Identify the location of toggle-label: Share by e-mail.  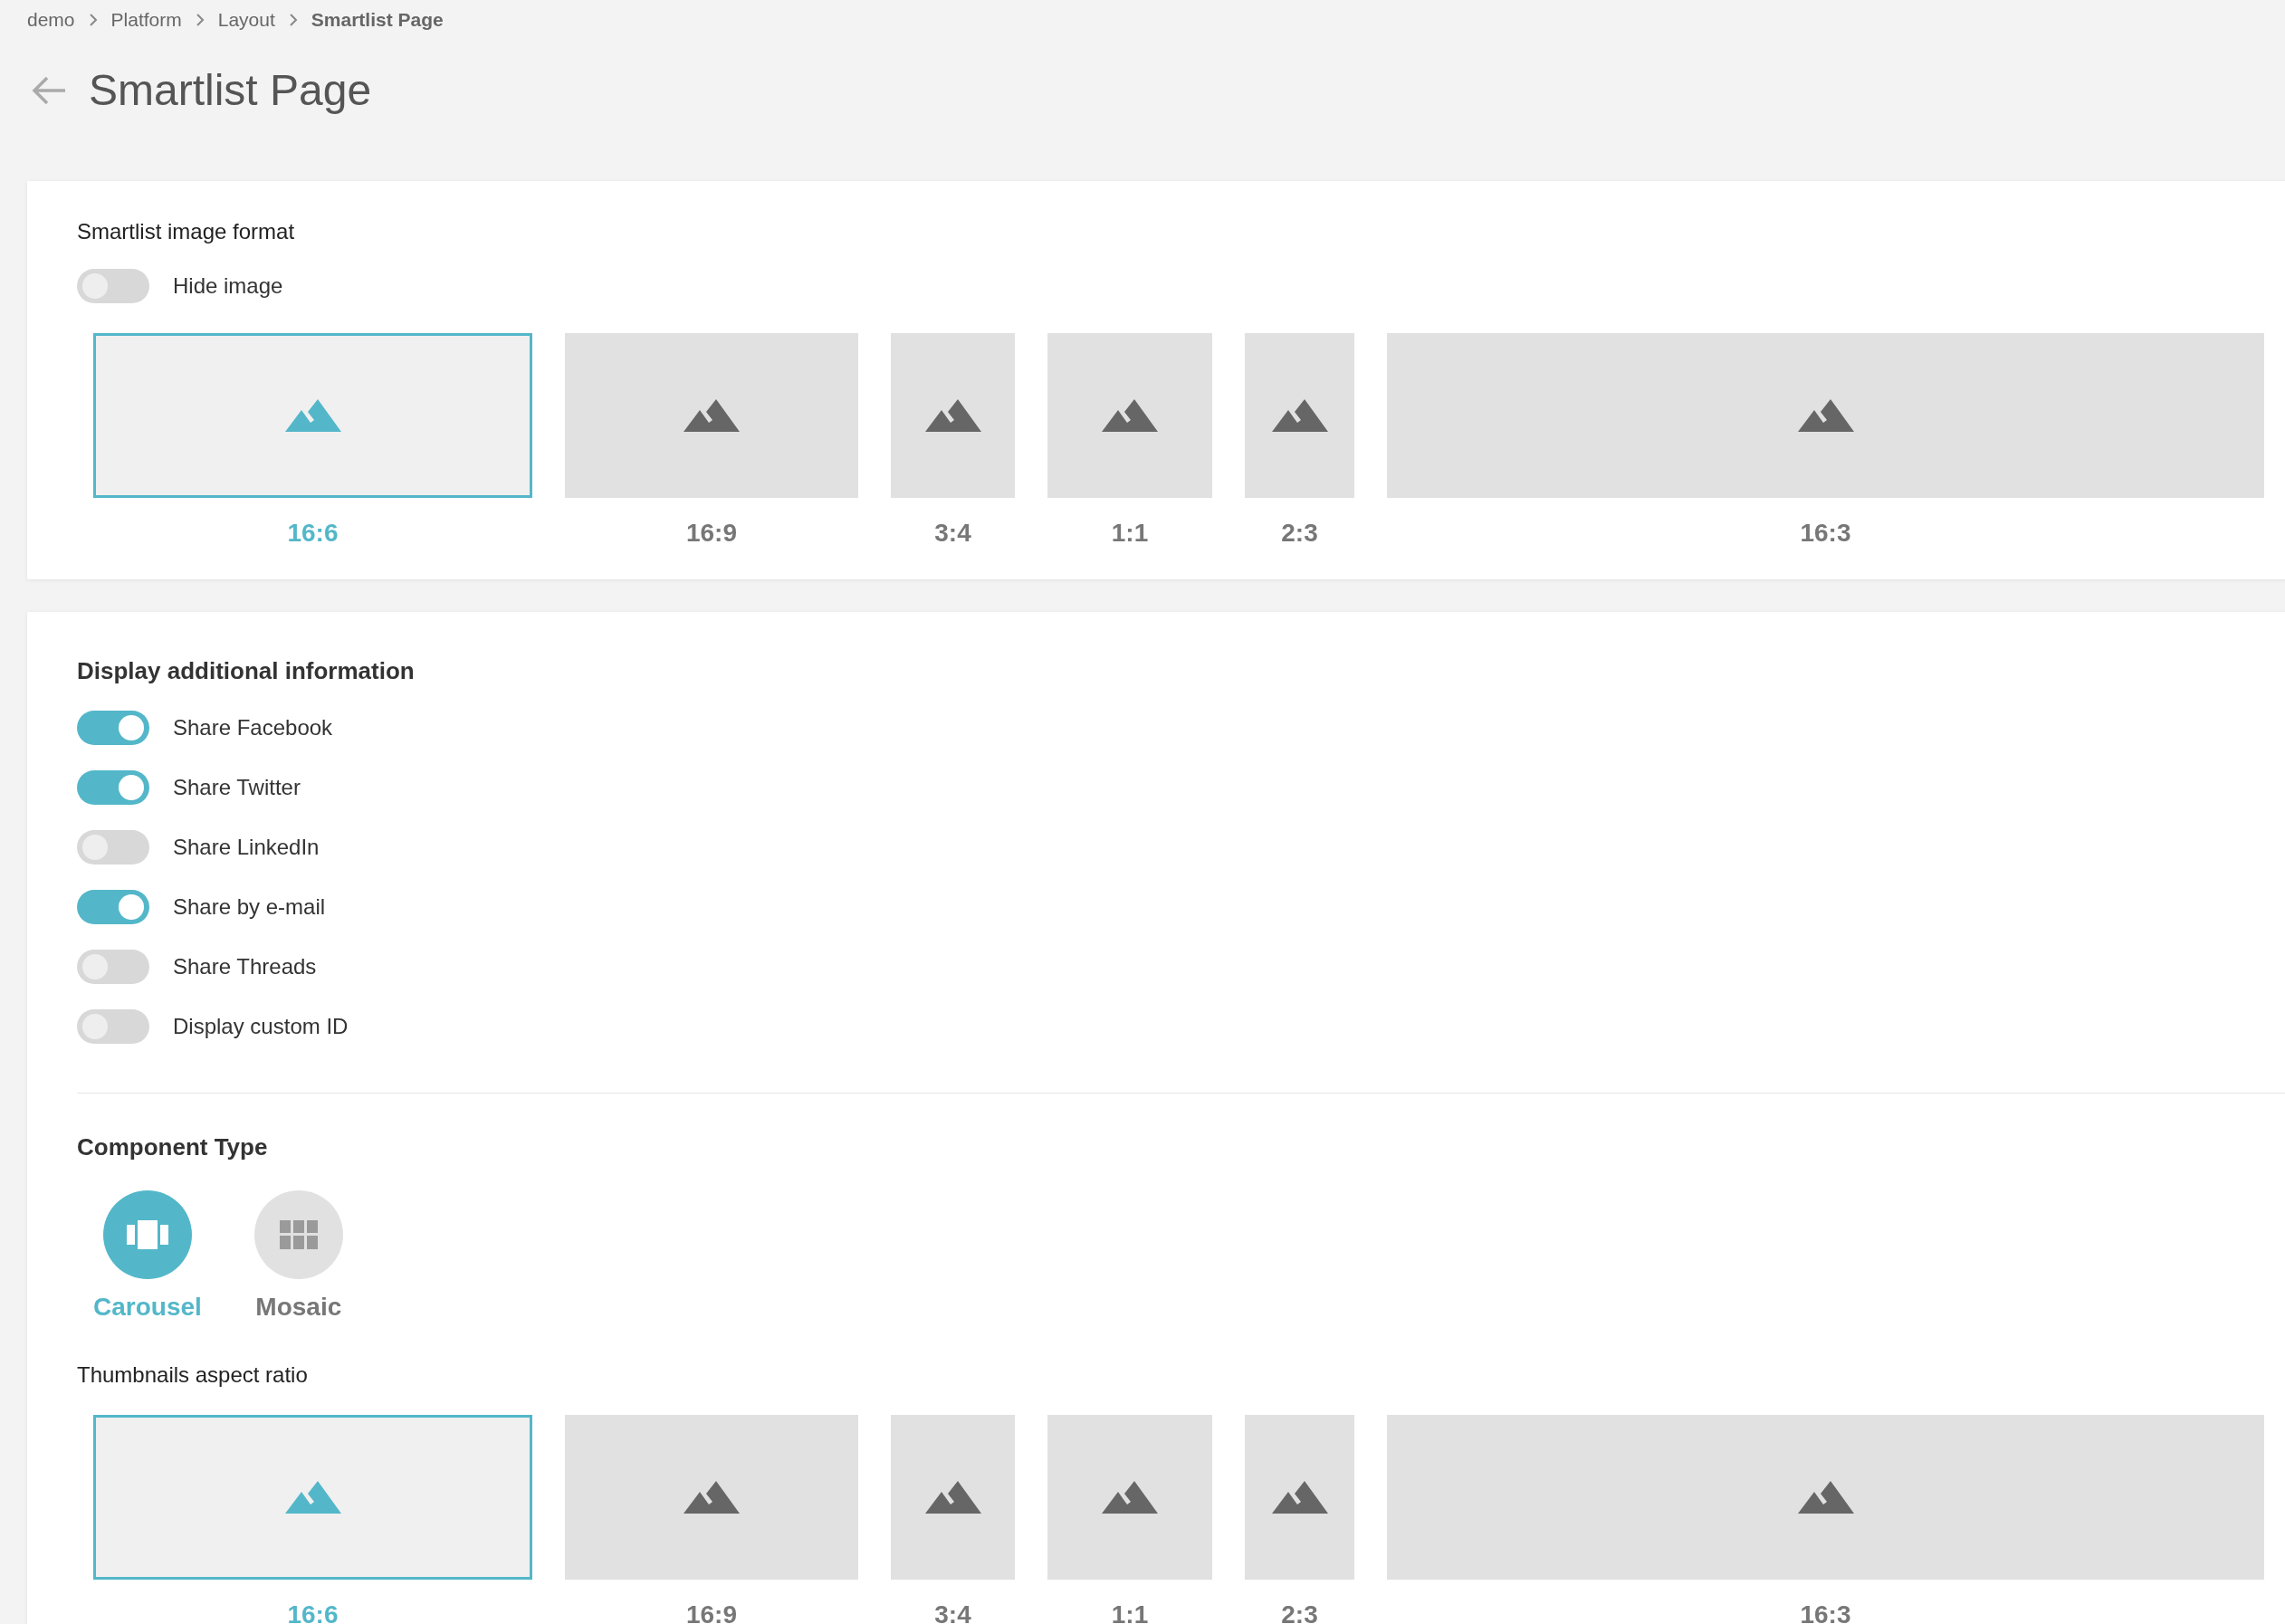
(250, 907).